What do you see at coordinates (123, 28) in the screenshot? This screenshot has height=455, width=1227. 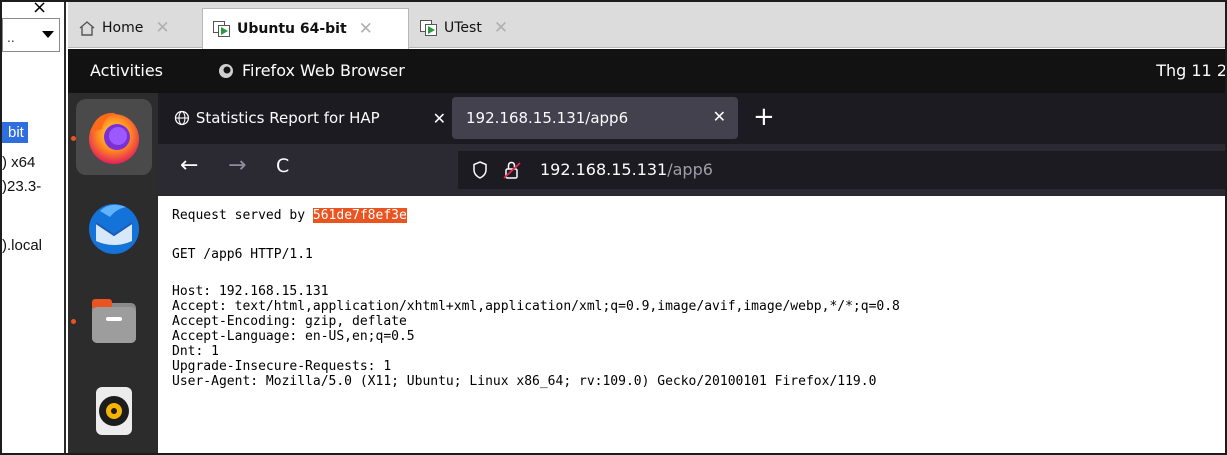 I see `vm-tab-label: Home` at bounding box center [123, 28].